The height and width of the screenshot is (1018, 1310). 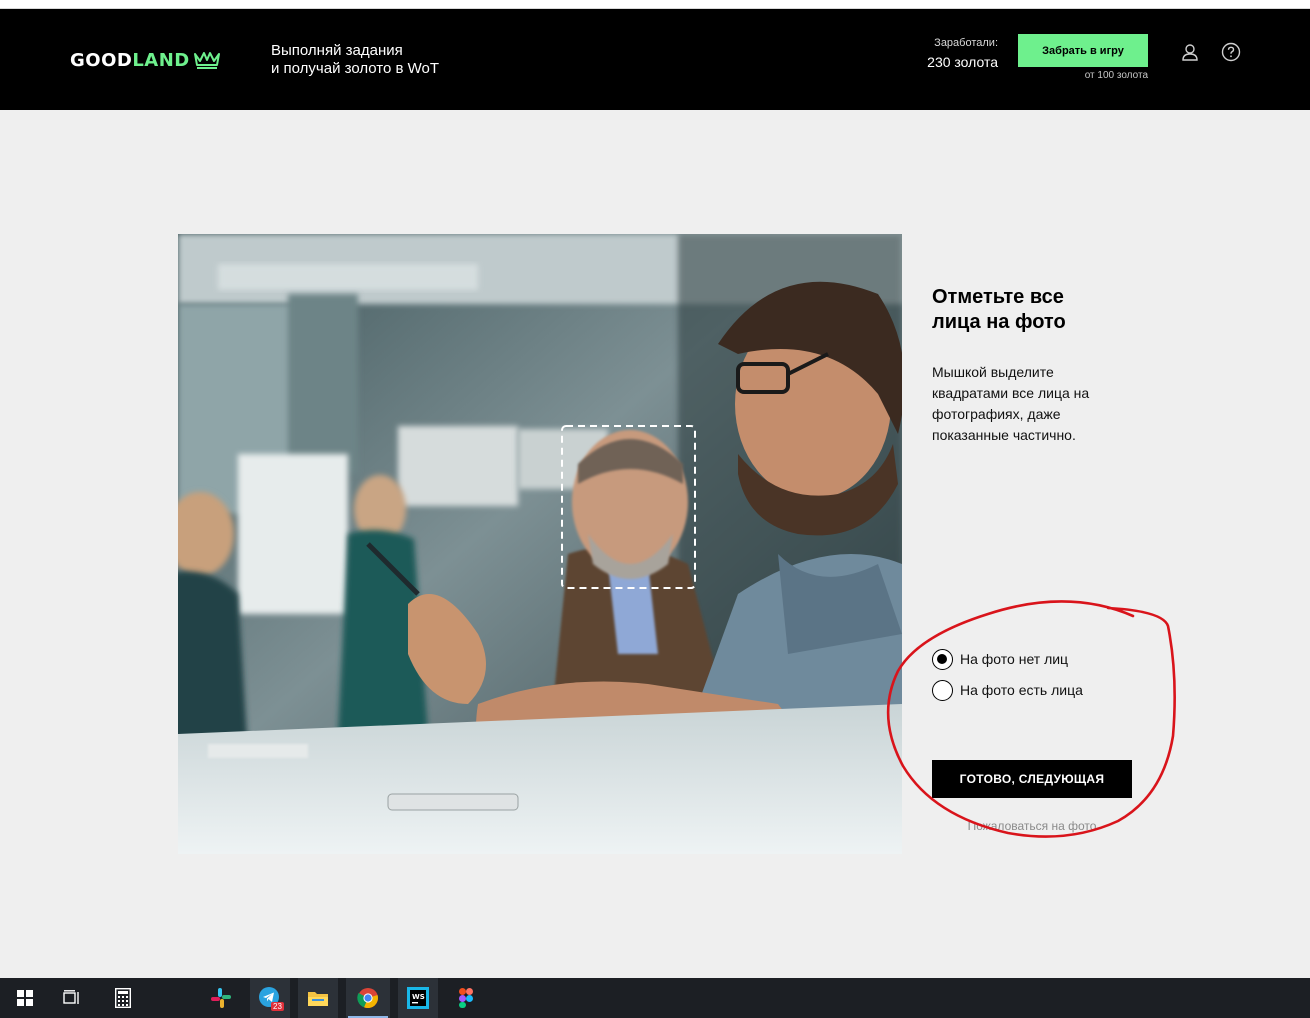 I want to click on crown-icon, so click(x=206, y=60).